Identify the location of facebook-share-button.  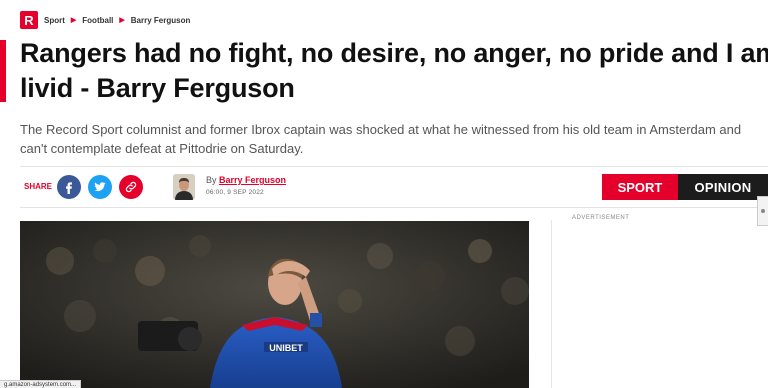
(69, 187).